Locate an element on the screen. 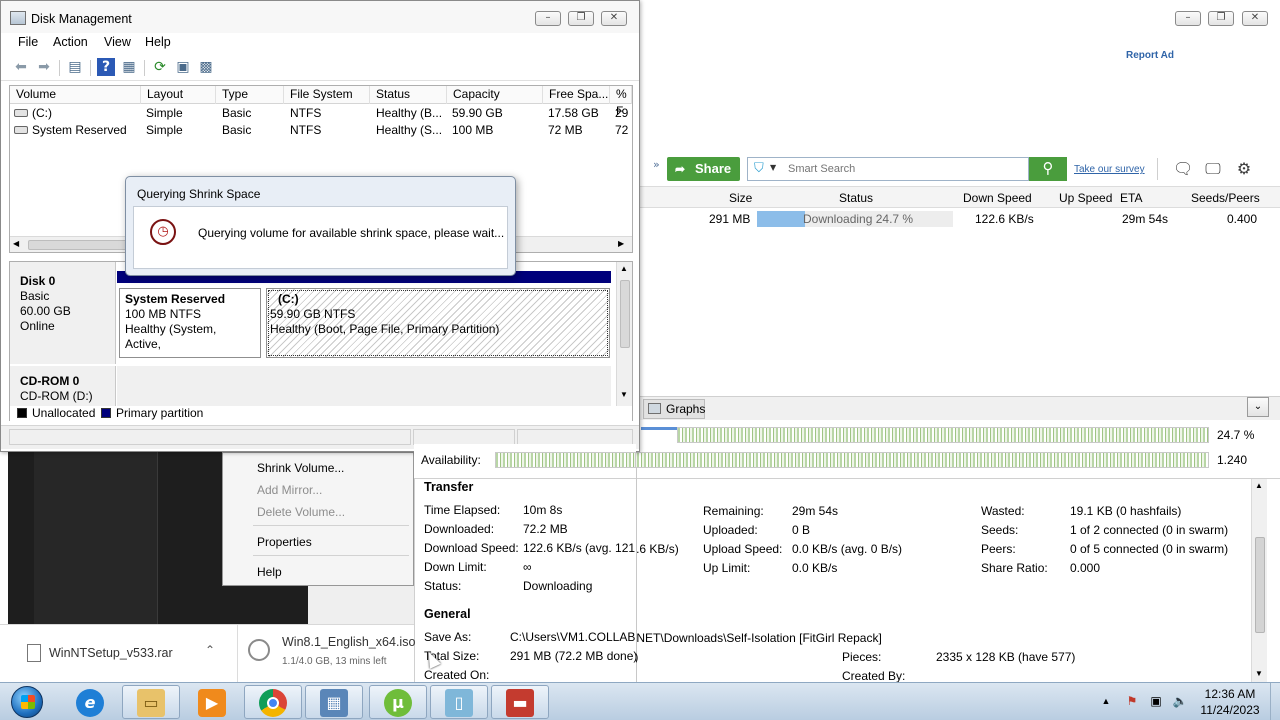 Image resolution: width=1280 pixels, height=720 pixels. utorrent-minimize-button: – is located at coordinates (1188, 18).